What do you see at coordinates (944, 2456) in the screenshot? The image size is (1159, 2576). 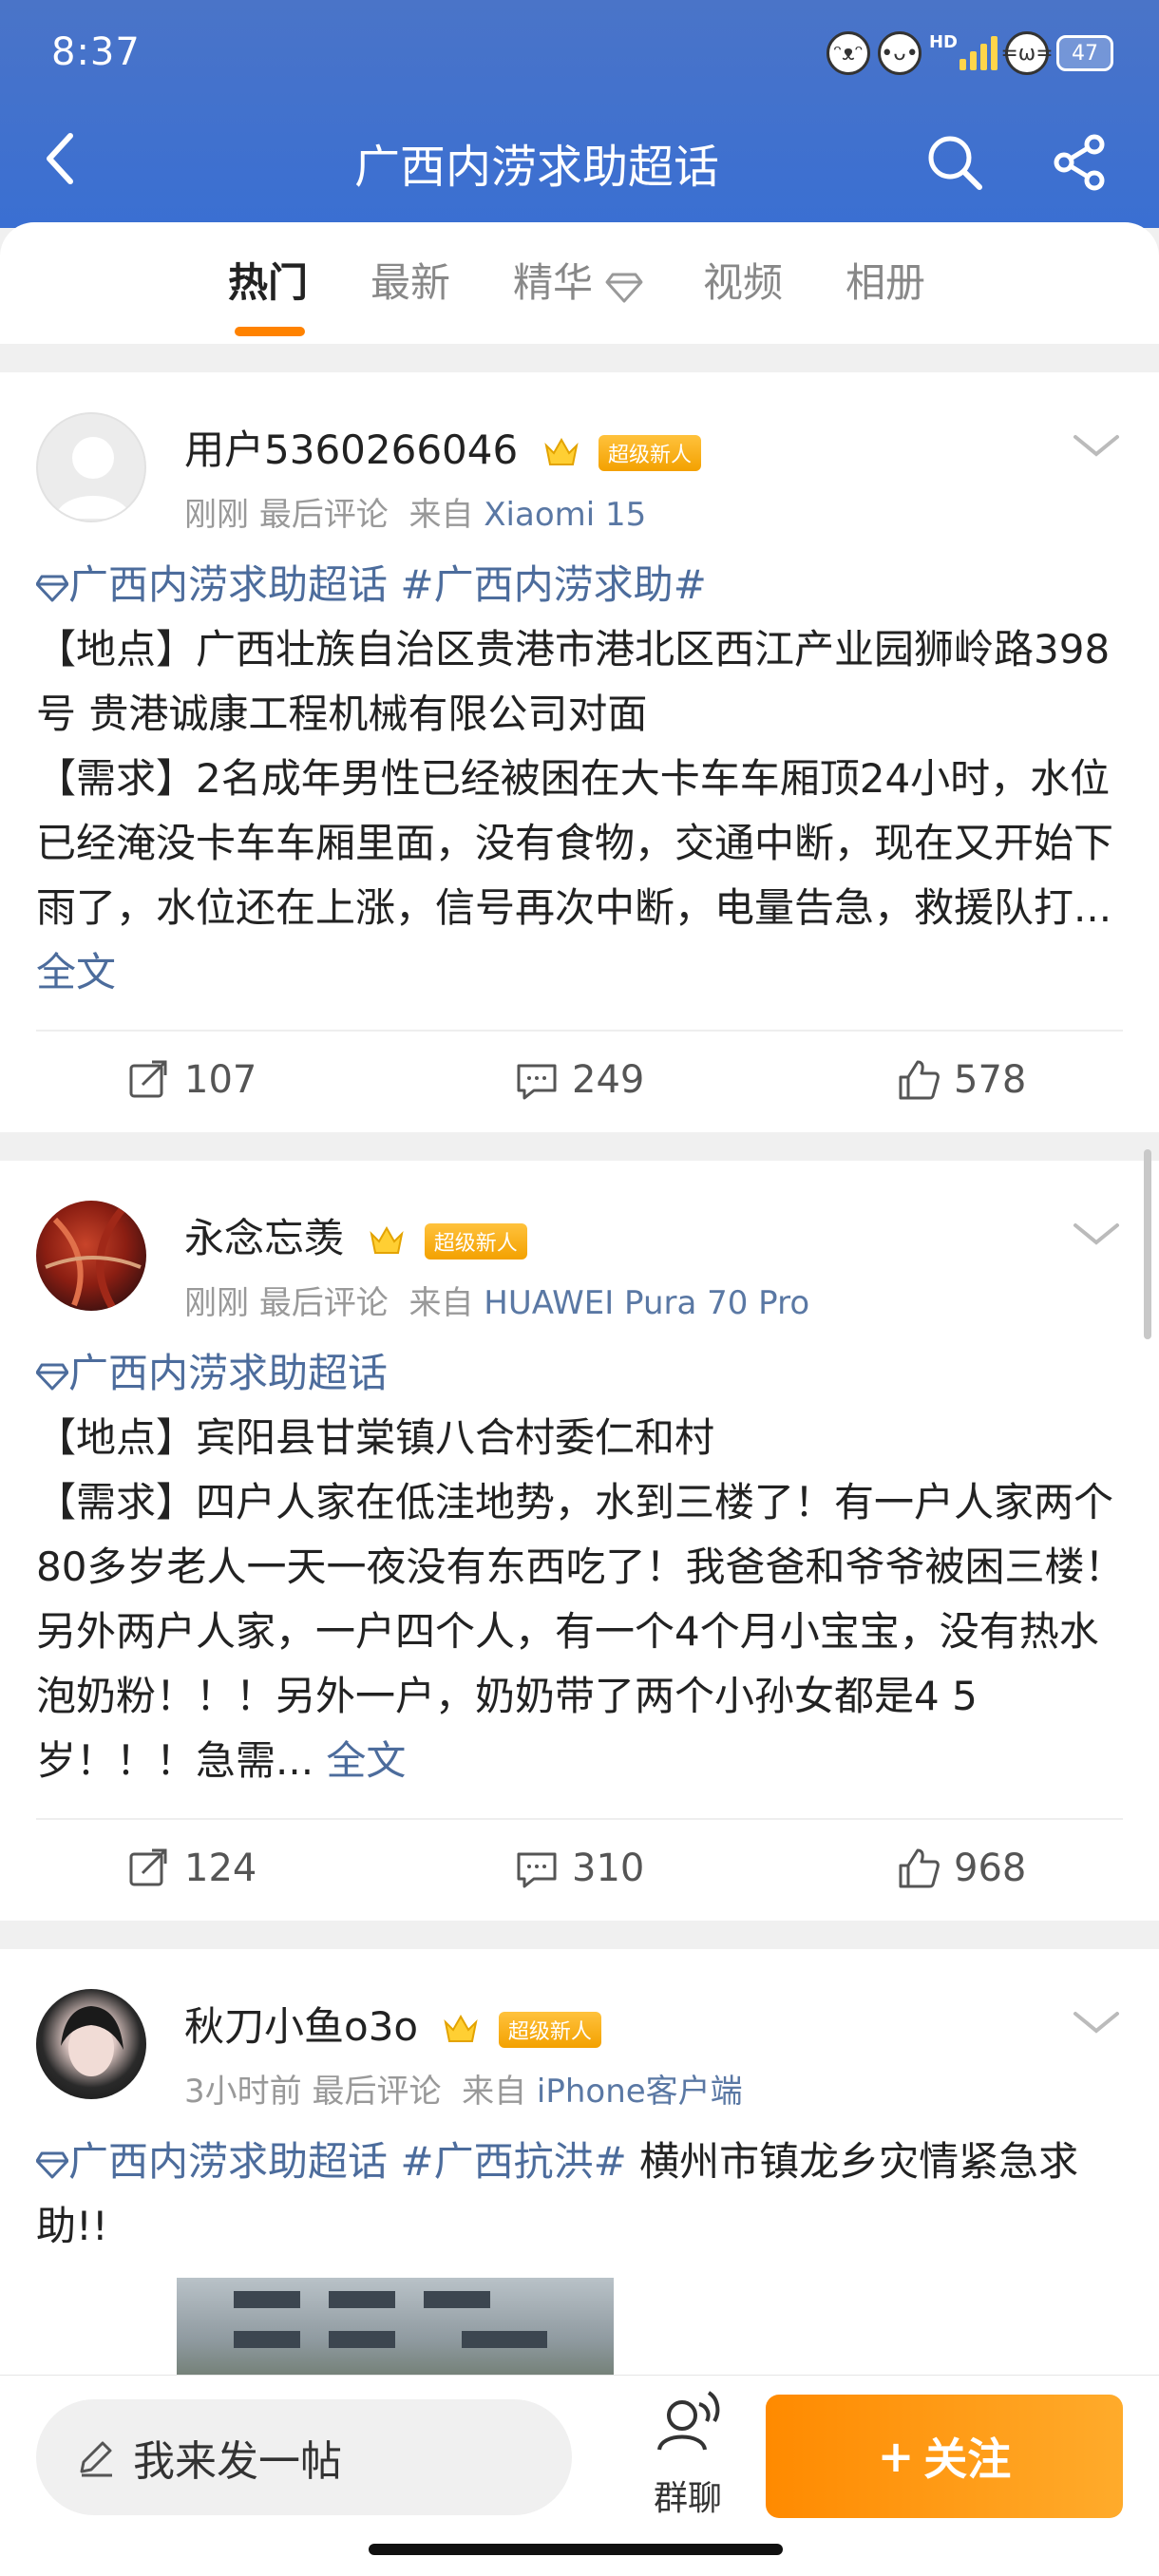 I see `follow-button: + 关注` at bounding box center [944, 2456].